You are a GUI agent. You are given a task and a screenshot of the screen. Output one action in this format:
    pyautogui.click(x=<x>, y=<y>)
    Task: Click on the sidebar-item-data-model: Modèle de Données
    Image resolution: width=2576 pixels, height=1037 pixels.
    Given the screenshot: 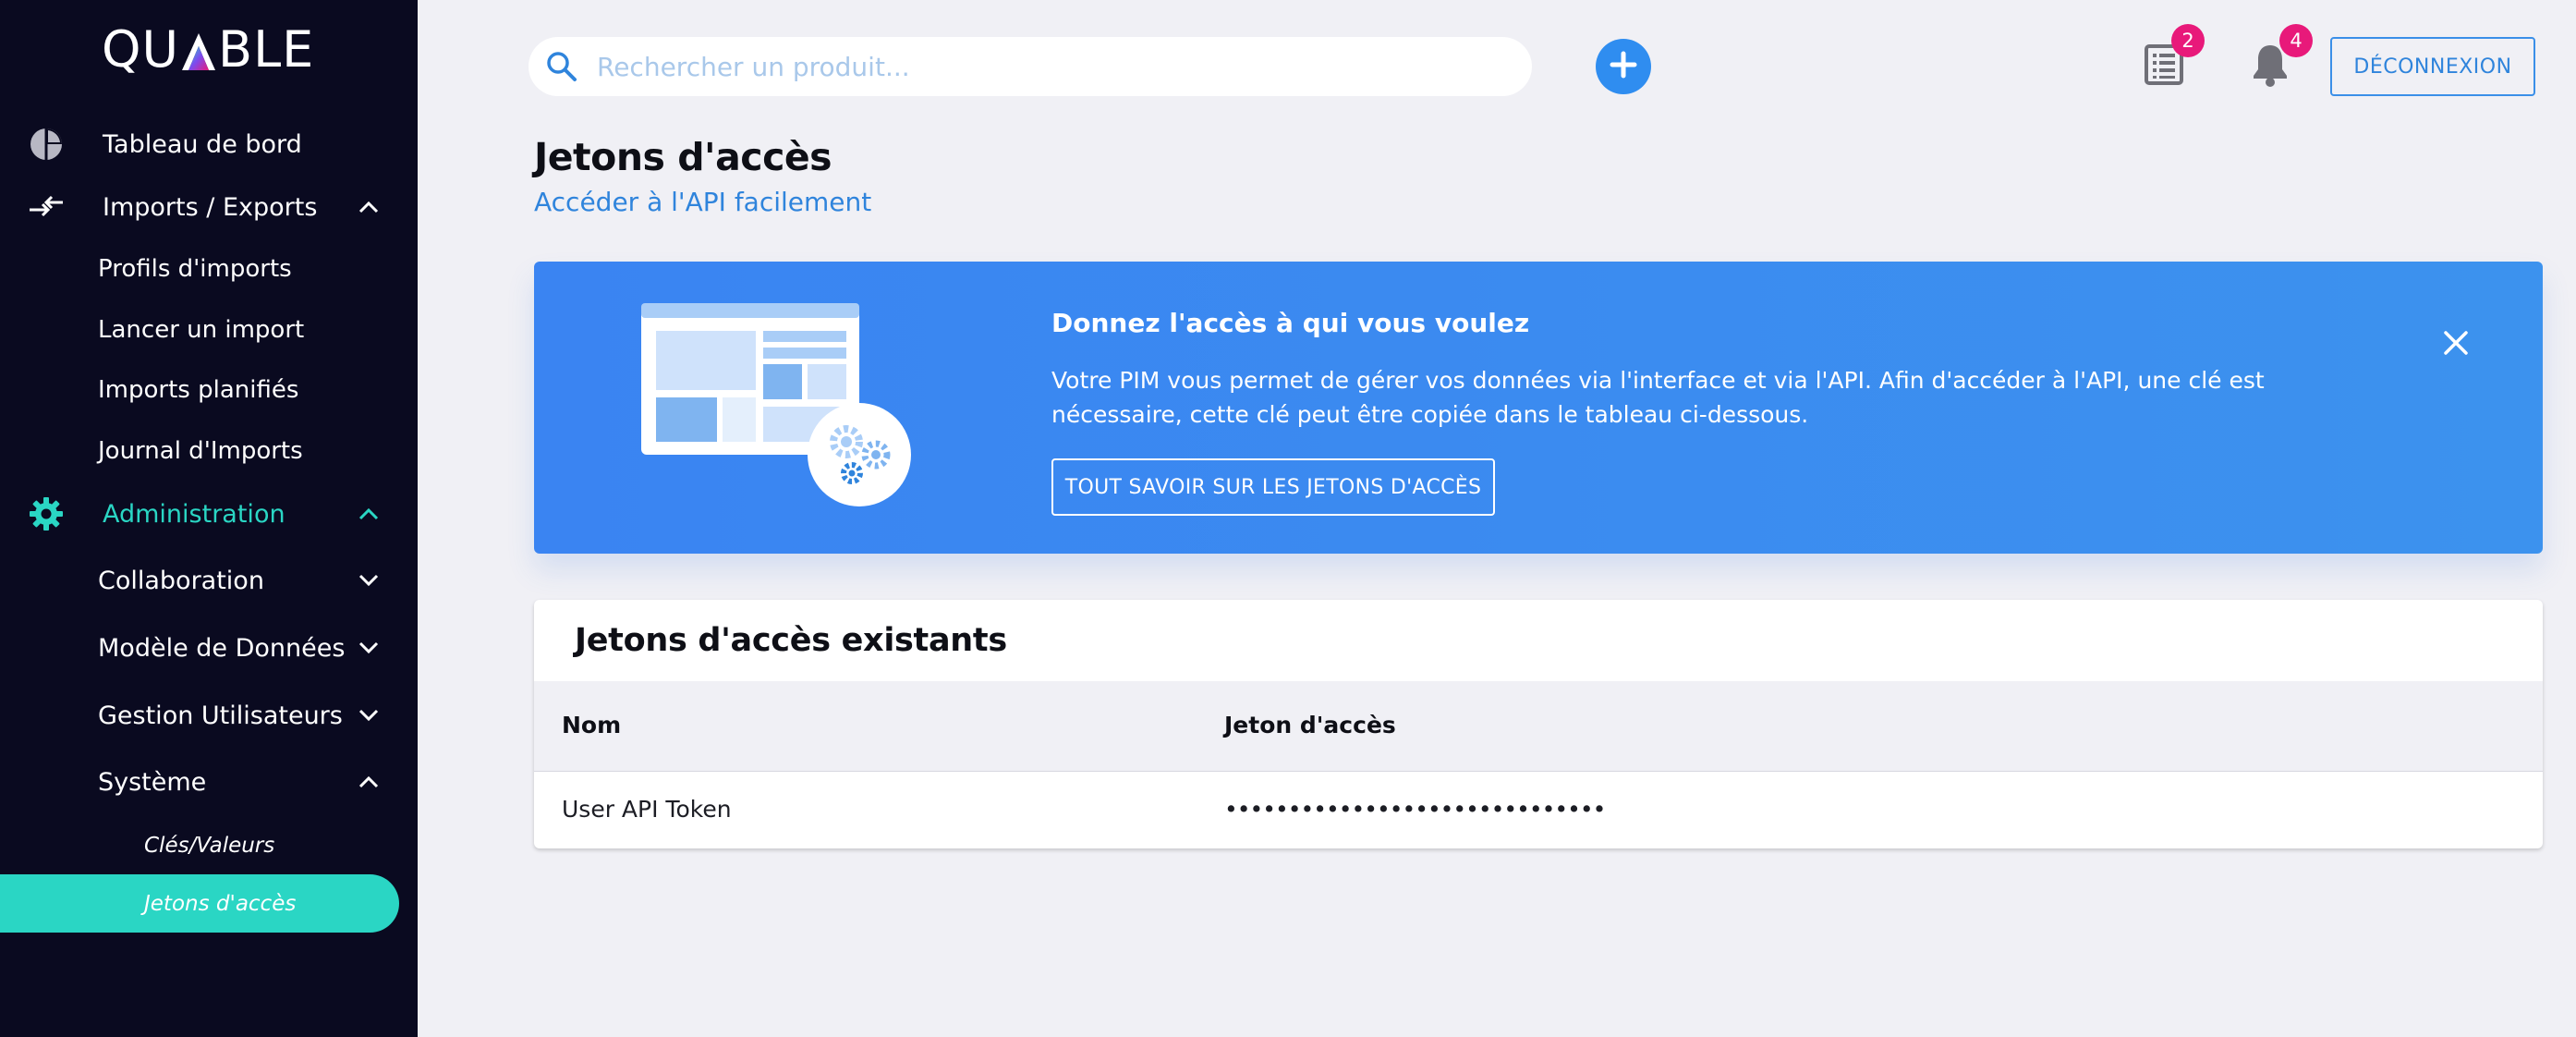 What is the action you would take?
    pyautogui.click(x=209, y=648)
    